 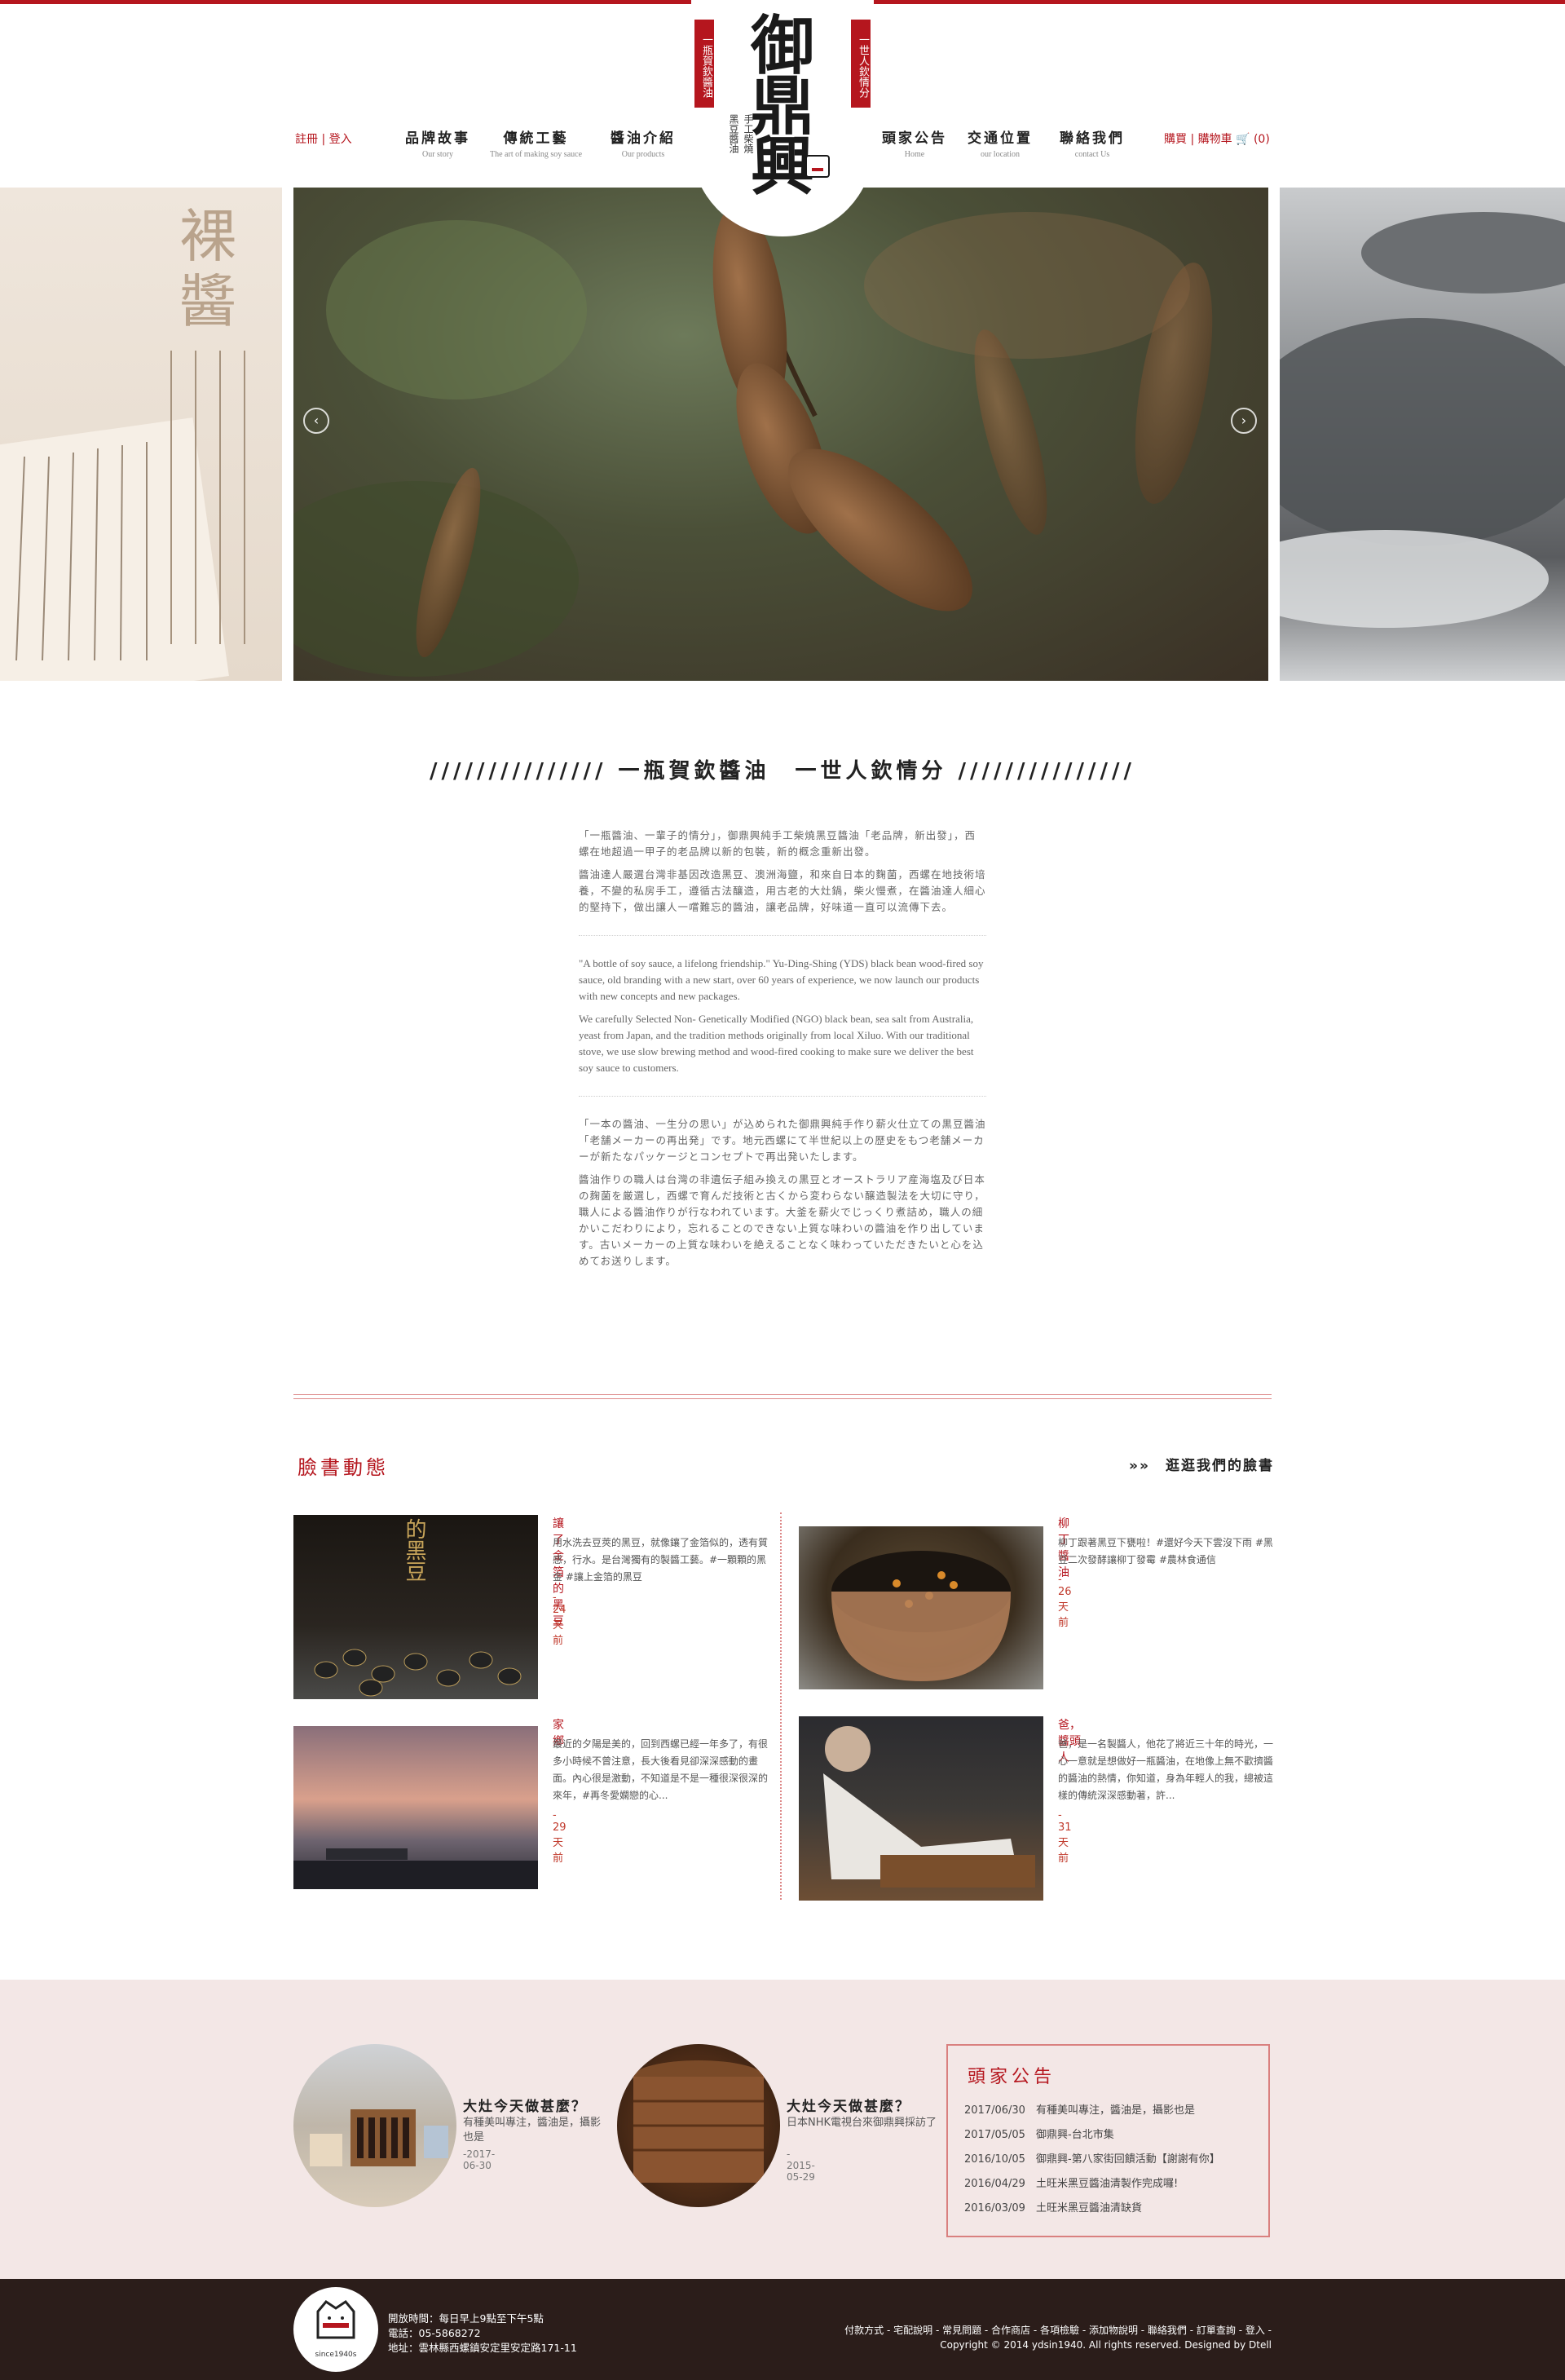 I want to click on cart-link: 購物車, so click(x=1215, y=139).